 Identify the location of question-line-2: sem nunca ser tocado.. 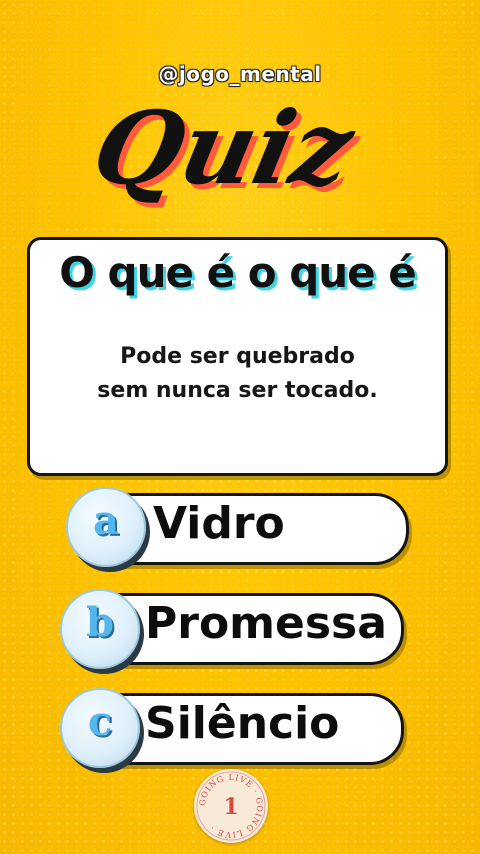
(237, 390).